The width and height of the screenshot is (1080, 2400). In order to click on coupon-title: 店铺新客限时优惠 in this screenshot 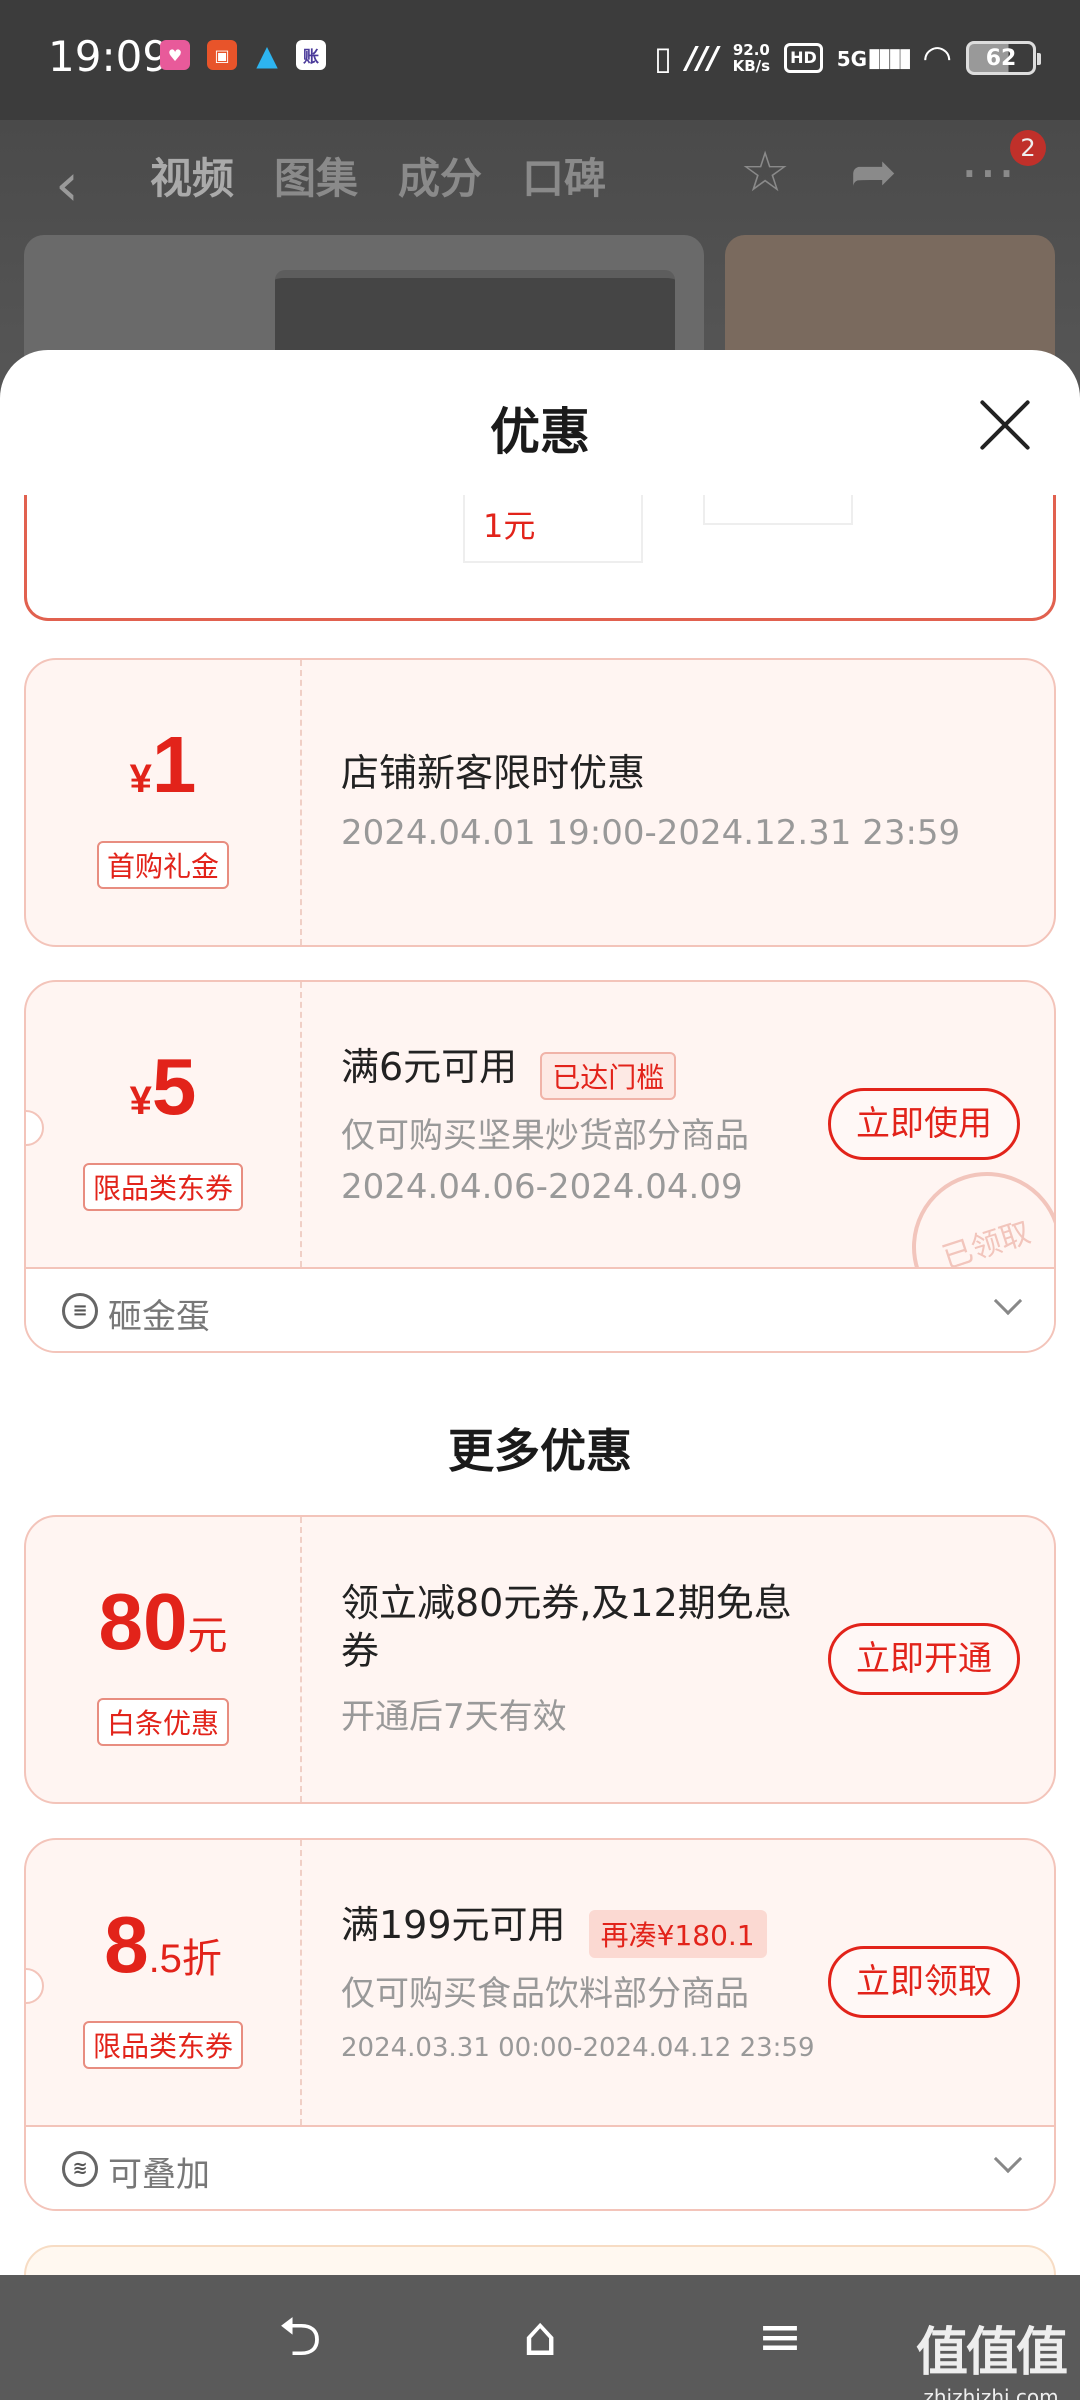, I will do `click(493, 773)`.